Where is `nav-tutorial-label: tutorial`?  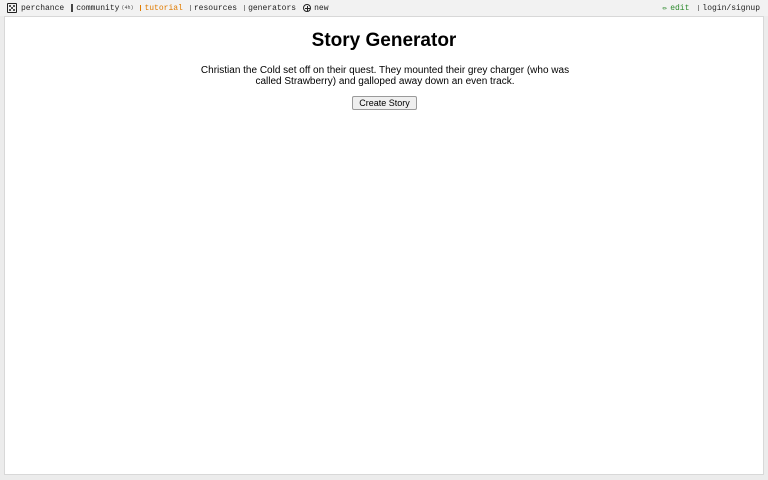 nav-tutorial-label: tutorial is located at coordinates (163, 8).